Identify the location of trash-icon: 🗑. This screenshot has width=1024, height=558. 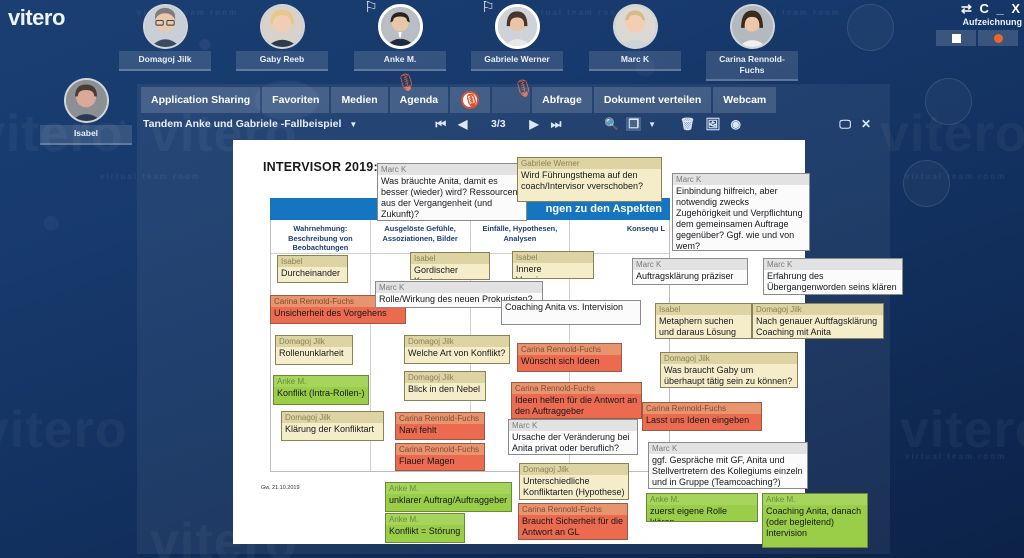
(687, 124).